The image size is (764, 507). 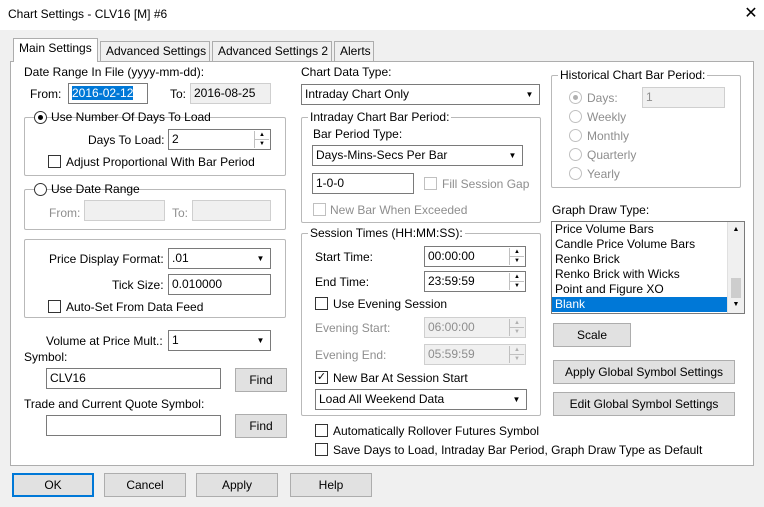 What do you see at coordinates (575, 97) in the screenshot?
I see `historical-days-radio` at bounding box center [575, 97].